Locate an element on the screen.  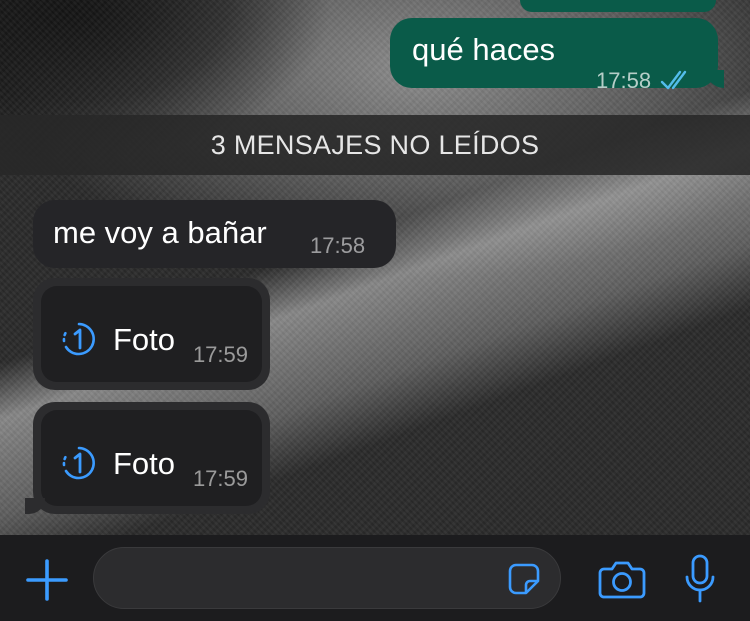
incoming-message: me voy a bañar 17:58 is located at coordinates (214, 234).